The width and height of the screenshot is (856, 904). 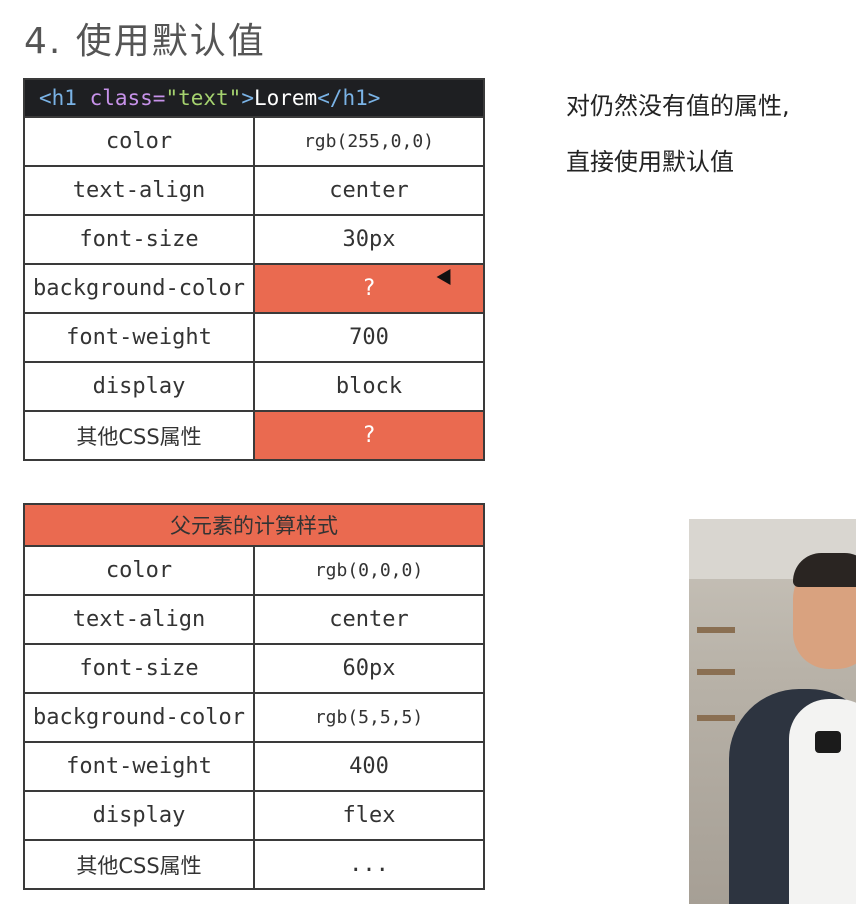 I want to click on table-row: font-size 60px, so click(x=254, y=668).